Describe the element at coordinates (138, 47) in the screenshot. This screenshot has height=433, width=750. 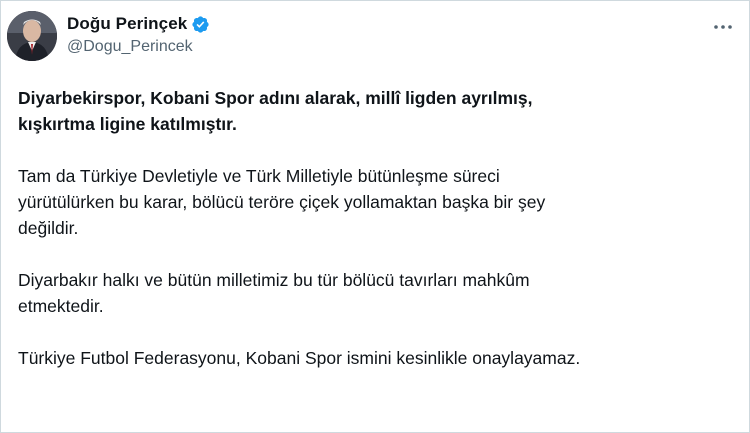
I see `author-handle: @Dogu_Perincek` at that location.